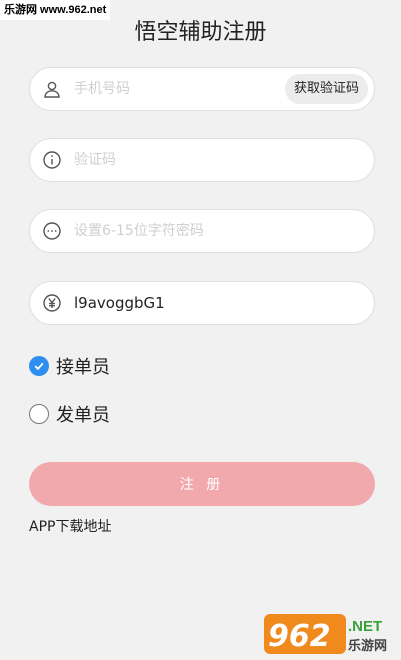  I want to click on logo-number: 962, so click(299, 636).